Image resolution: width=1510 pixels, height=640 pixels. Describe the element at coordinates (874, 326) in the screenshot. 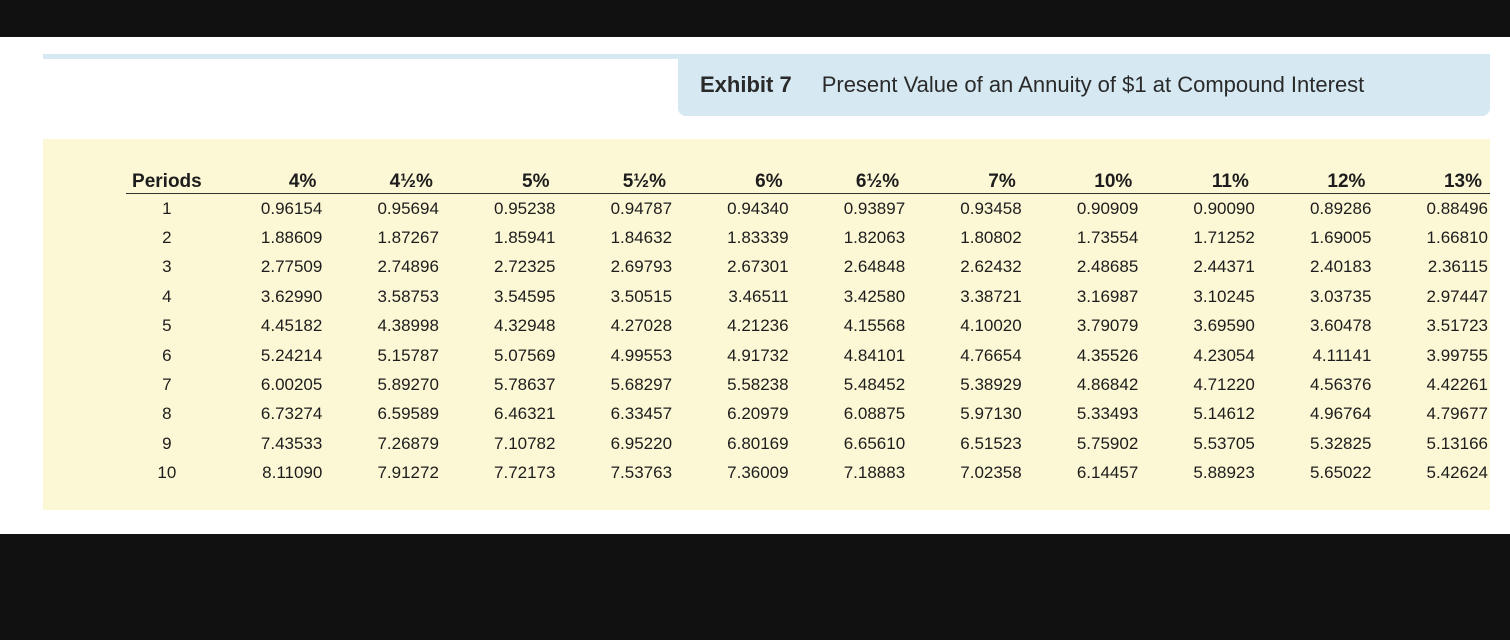

I see `value-cell: 4.15568` at that location.